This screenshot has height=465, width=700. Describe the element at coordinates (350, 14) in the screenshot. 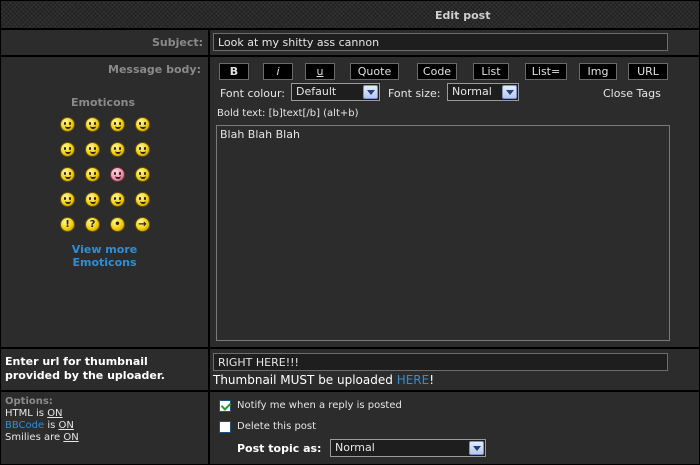

I see `edit-post-header: Edit post` at that location.